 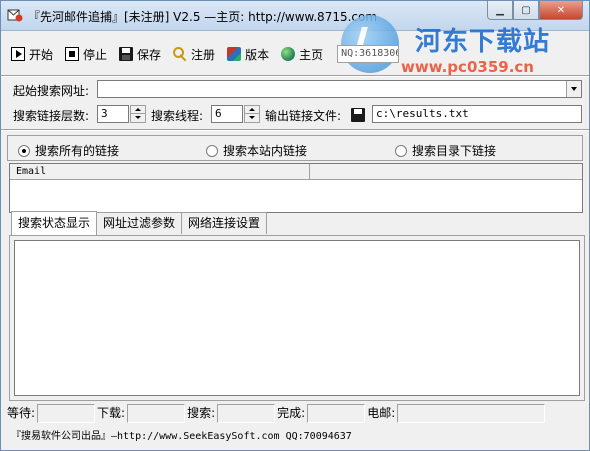 What do you see at coordinates (336, 413) in the screenshot?
I see `status-done-value` at bounding box center [336, 413].